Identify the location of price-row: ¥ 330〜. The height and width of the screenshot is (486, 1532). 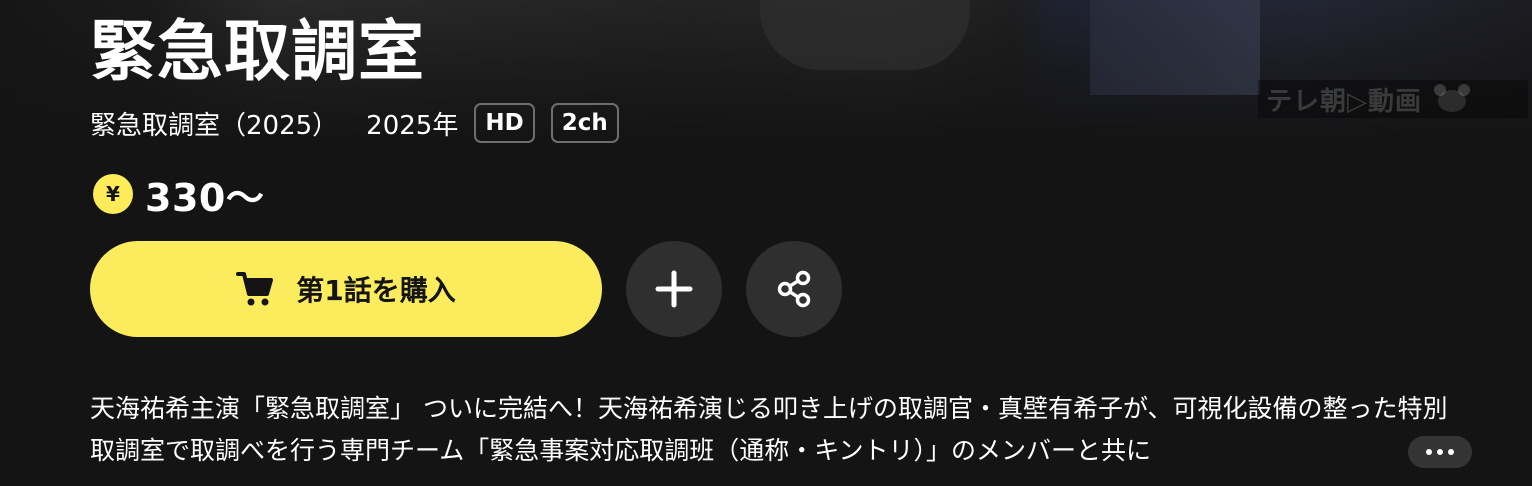
(178, 195).